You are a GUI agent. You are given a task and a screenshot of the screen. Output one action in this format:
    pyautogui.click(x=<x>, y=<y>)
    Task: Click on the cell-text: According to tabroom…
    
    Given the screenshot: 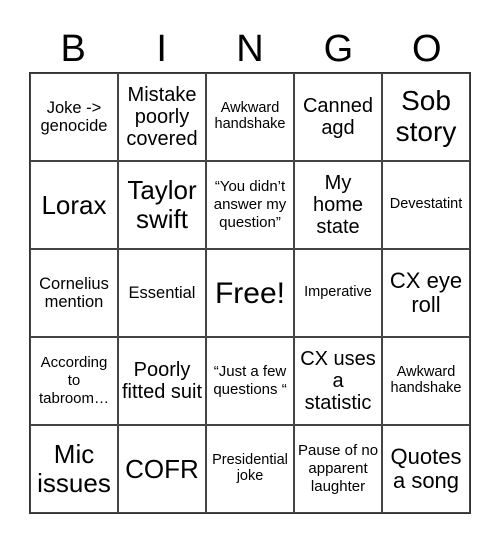 What is the action you would take?
    pyautogui.click(x=74, y=380)
    